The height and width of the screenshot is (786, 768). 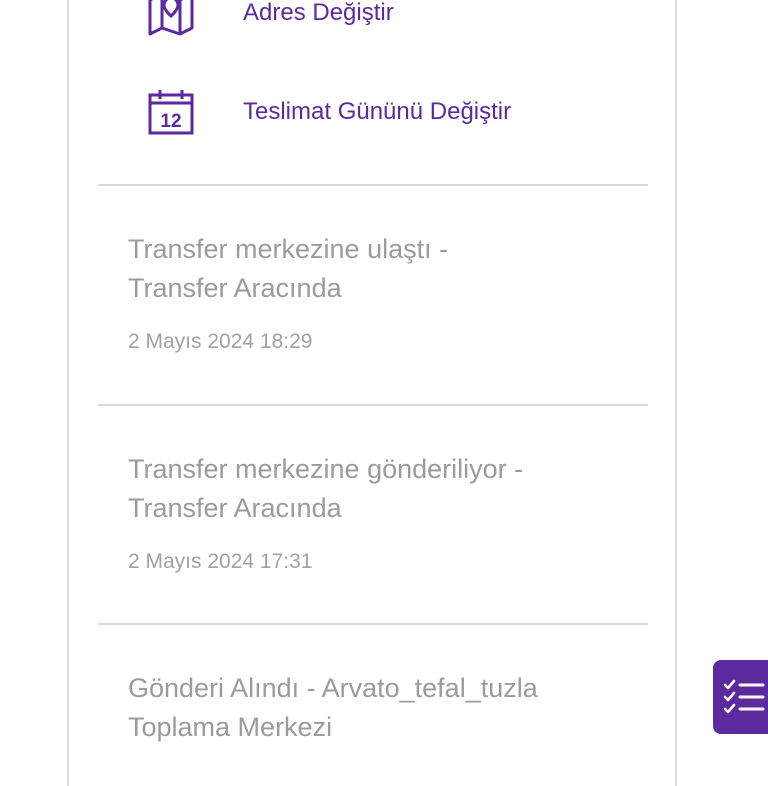 What do you see at coordinates (170, 121) in the screenshot?
I see `calendar-day-number: 12` at bounding box center [170, 121].